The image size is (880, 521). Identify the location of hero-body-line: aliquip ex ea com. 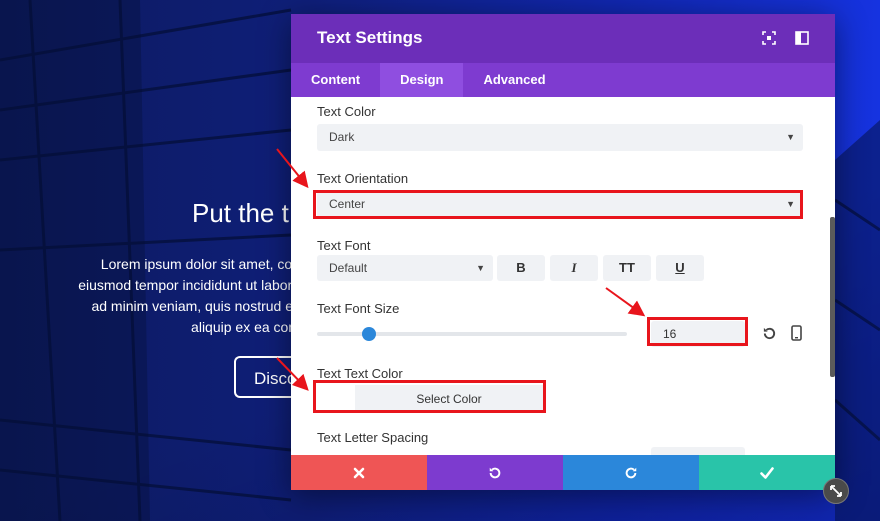
(245, 327).